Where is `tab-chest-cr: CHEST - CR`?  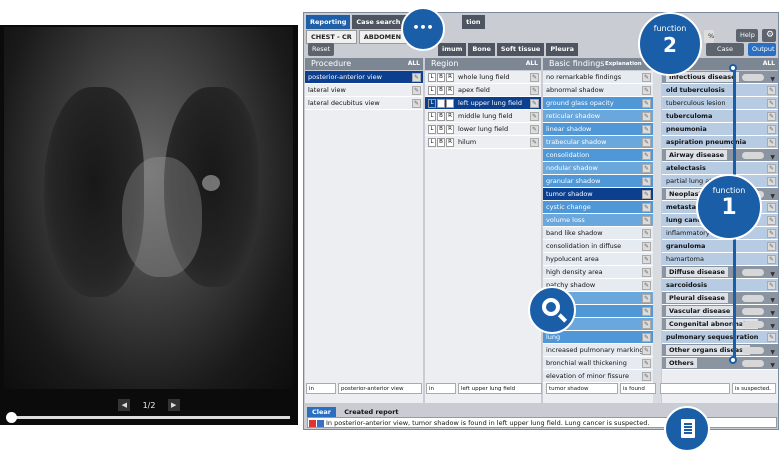
tab-chest-cr: CHEST - CR is located at coordinates (331, 37).